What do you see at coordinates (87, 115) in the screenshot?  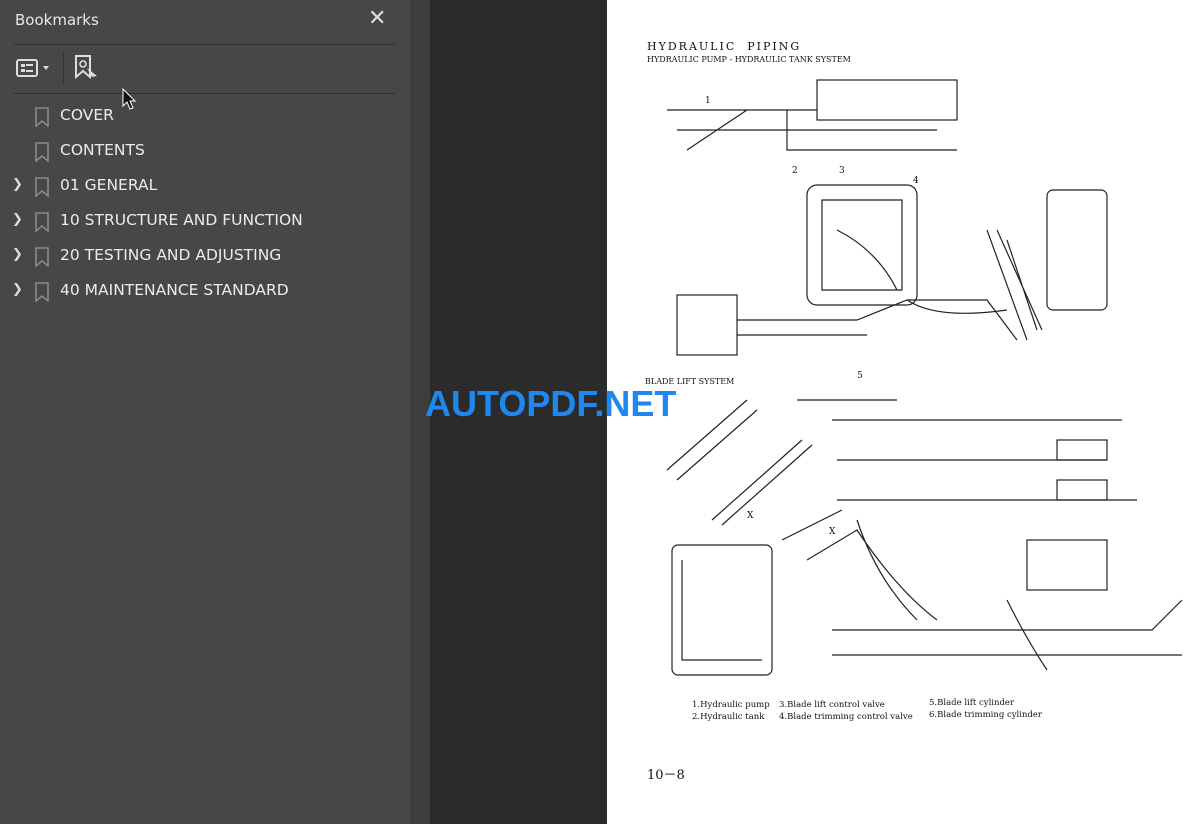 I see `bookmark-label: COVER` at bounding box center [87, 115].